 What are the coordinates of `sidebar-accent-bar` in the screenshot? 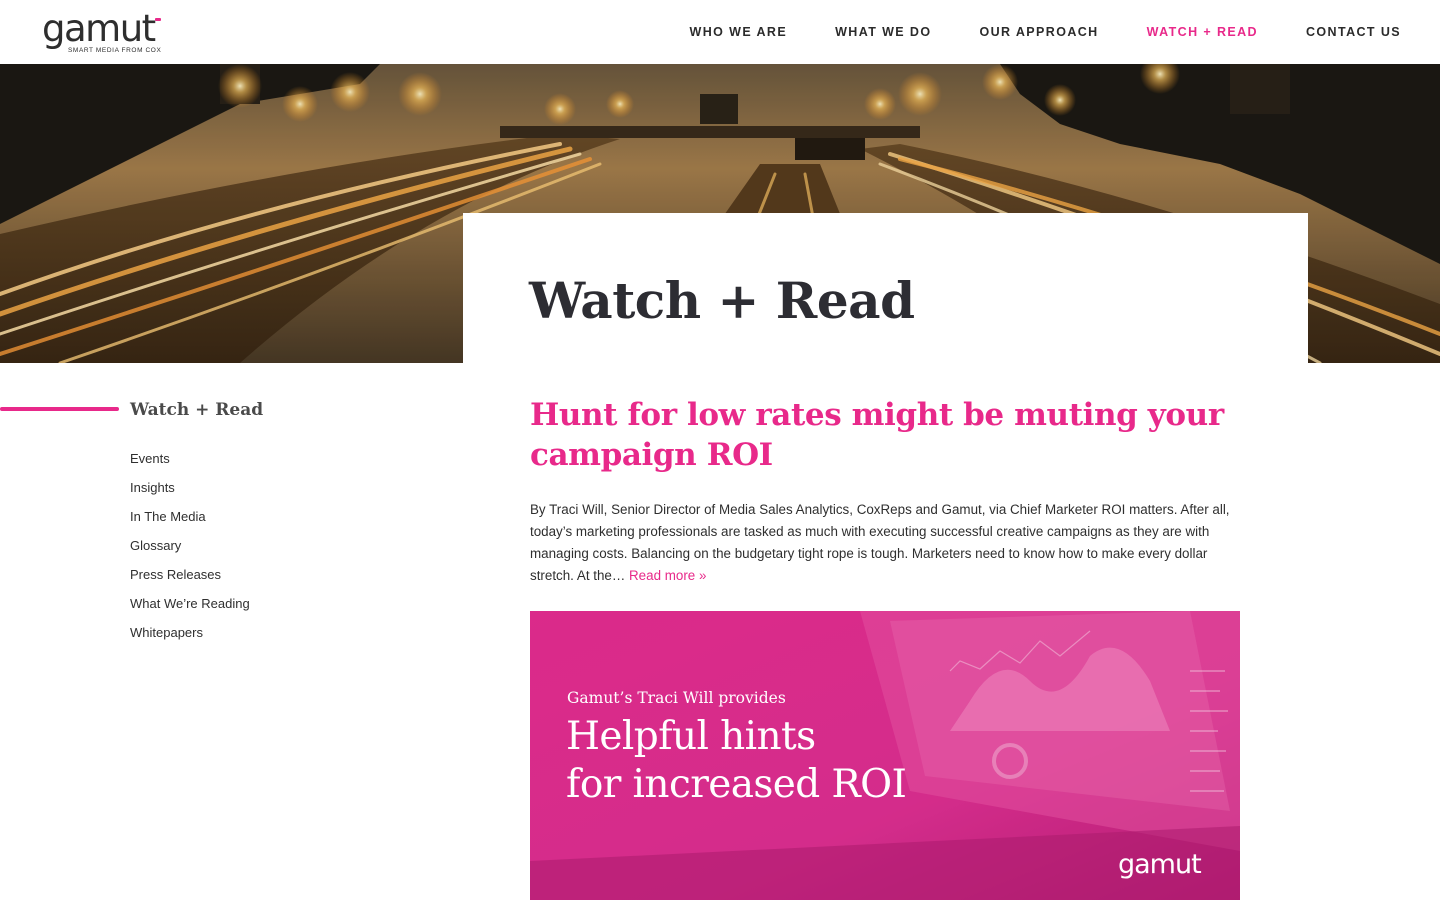 It's located at (59, 409).